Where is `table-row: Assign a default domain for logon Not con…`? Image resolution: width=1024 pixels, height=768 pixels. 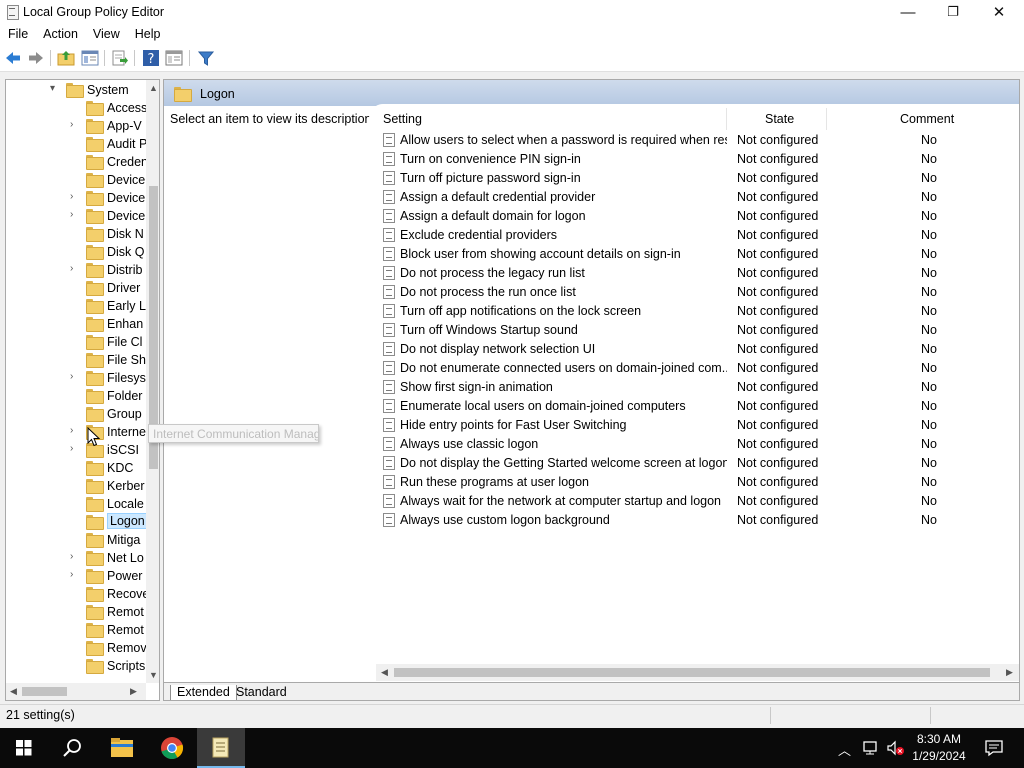 table-row: Assign a default domain for logon Not con… is located at coordinates (689, 216).